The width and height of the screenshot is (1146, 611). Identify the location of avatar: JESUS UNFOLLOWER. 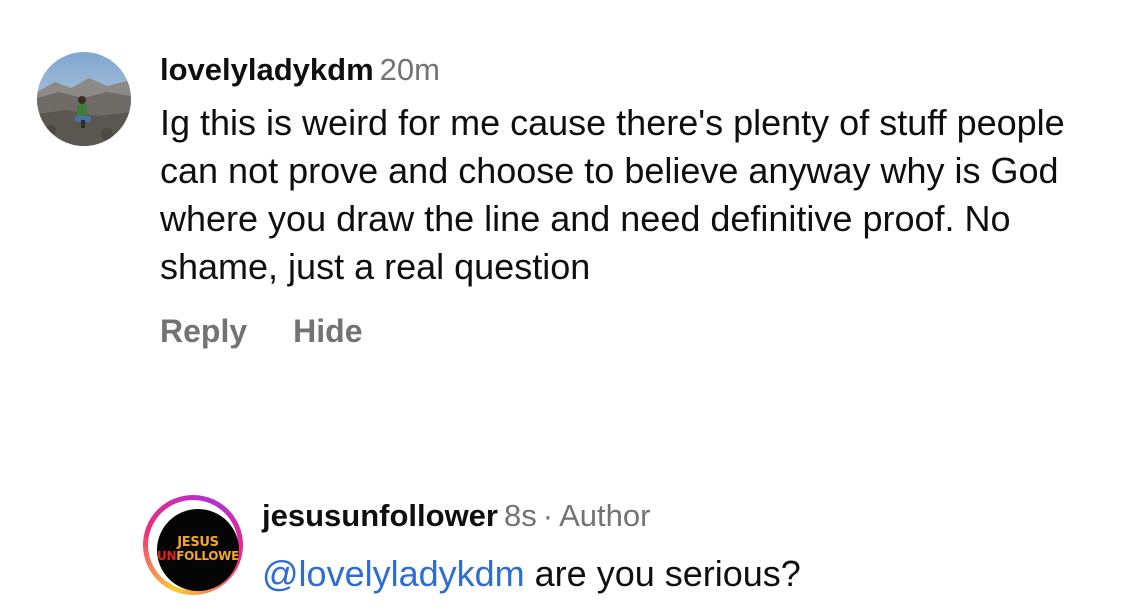
(198, 550).